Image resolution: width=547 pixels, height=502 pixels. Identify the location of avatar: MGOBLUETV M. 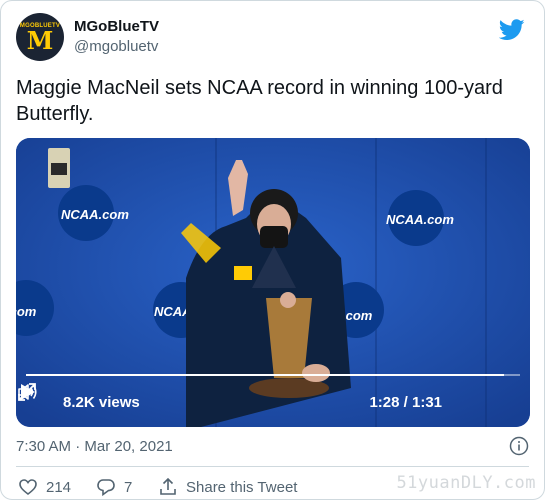
(40, 37).